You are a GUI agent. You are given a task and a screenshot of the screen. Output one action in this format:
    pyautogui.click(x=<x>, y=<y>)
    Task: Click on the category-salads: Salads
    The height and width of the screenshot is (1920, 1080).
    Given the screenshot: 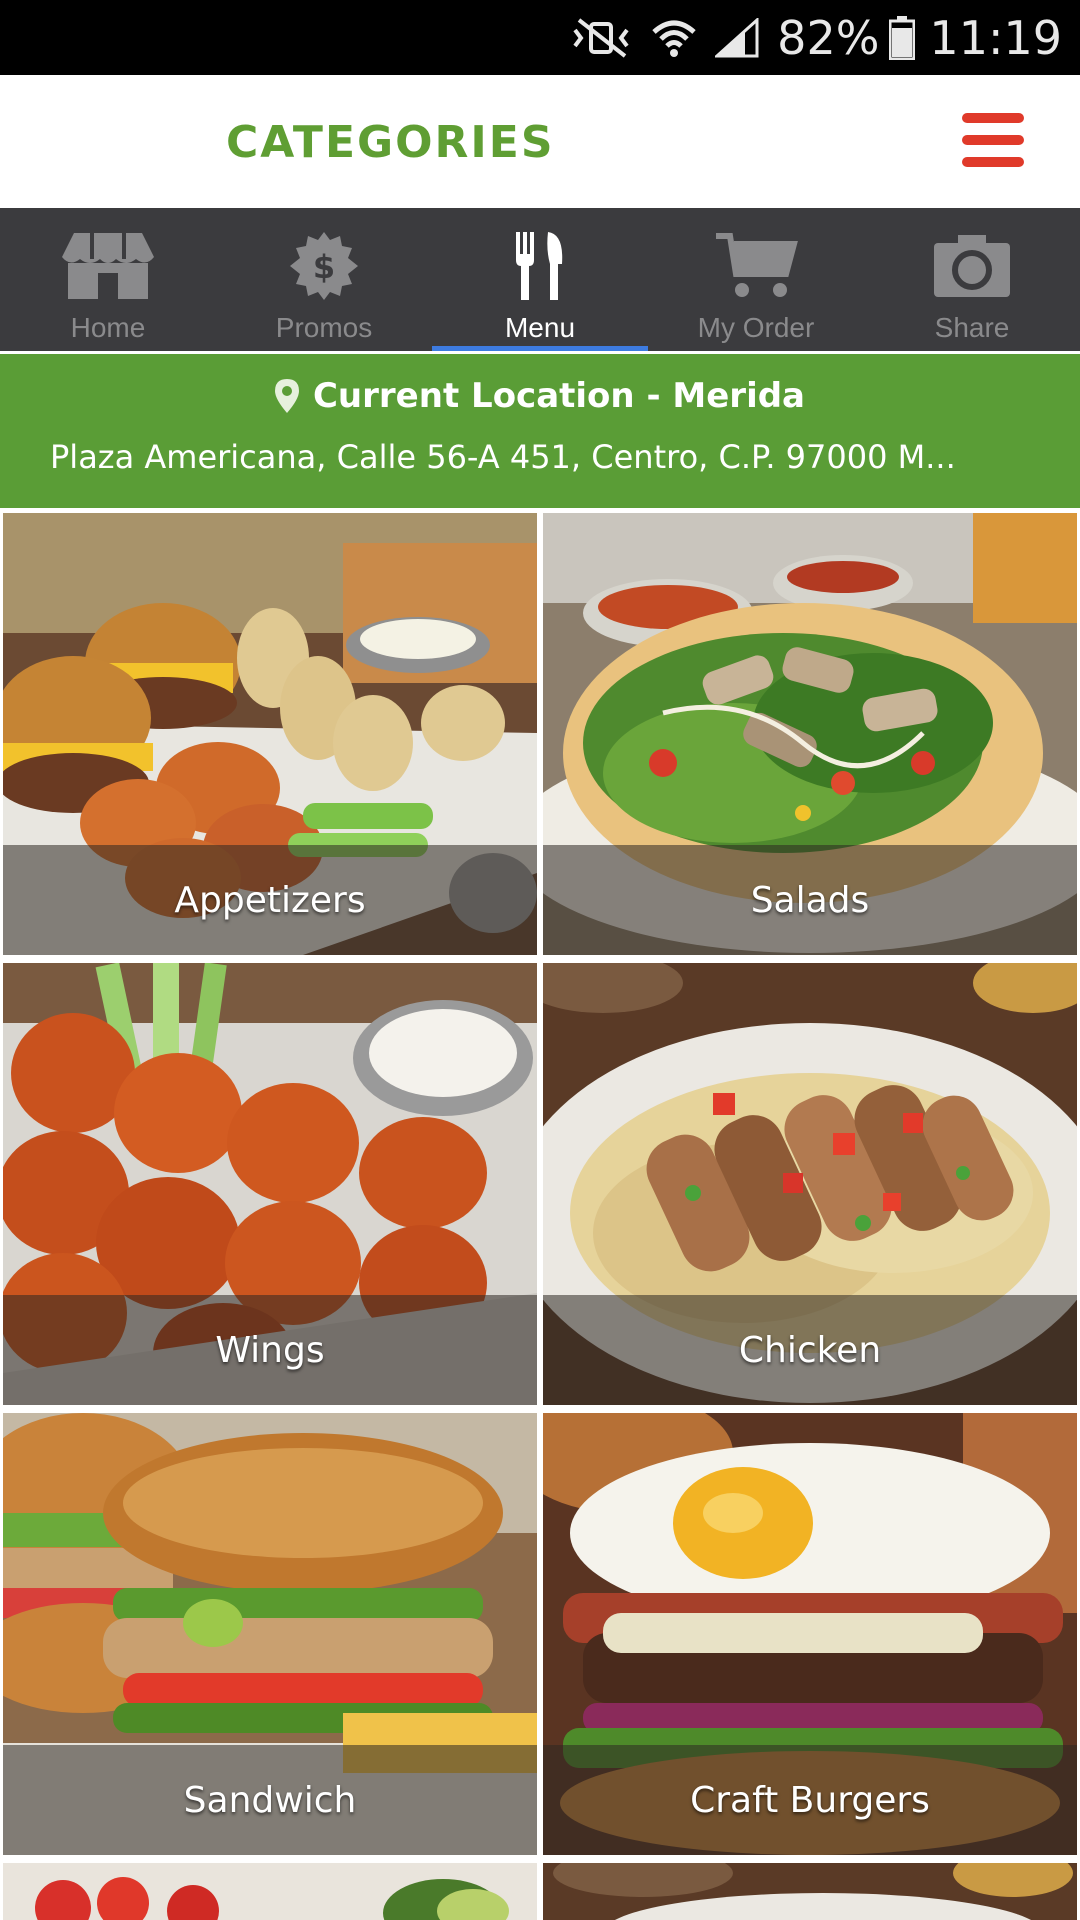 What is the action you would take?
    pyautogui.click(x=810, y=734)
    